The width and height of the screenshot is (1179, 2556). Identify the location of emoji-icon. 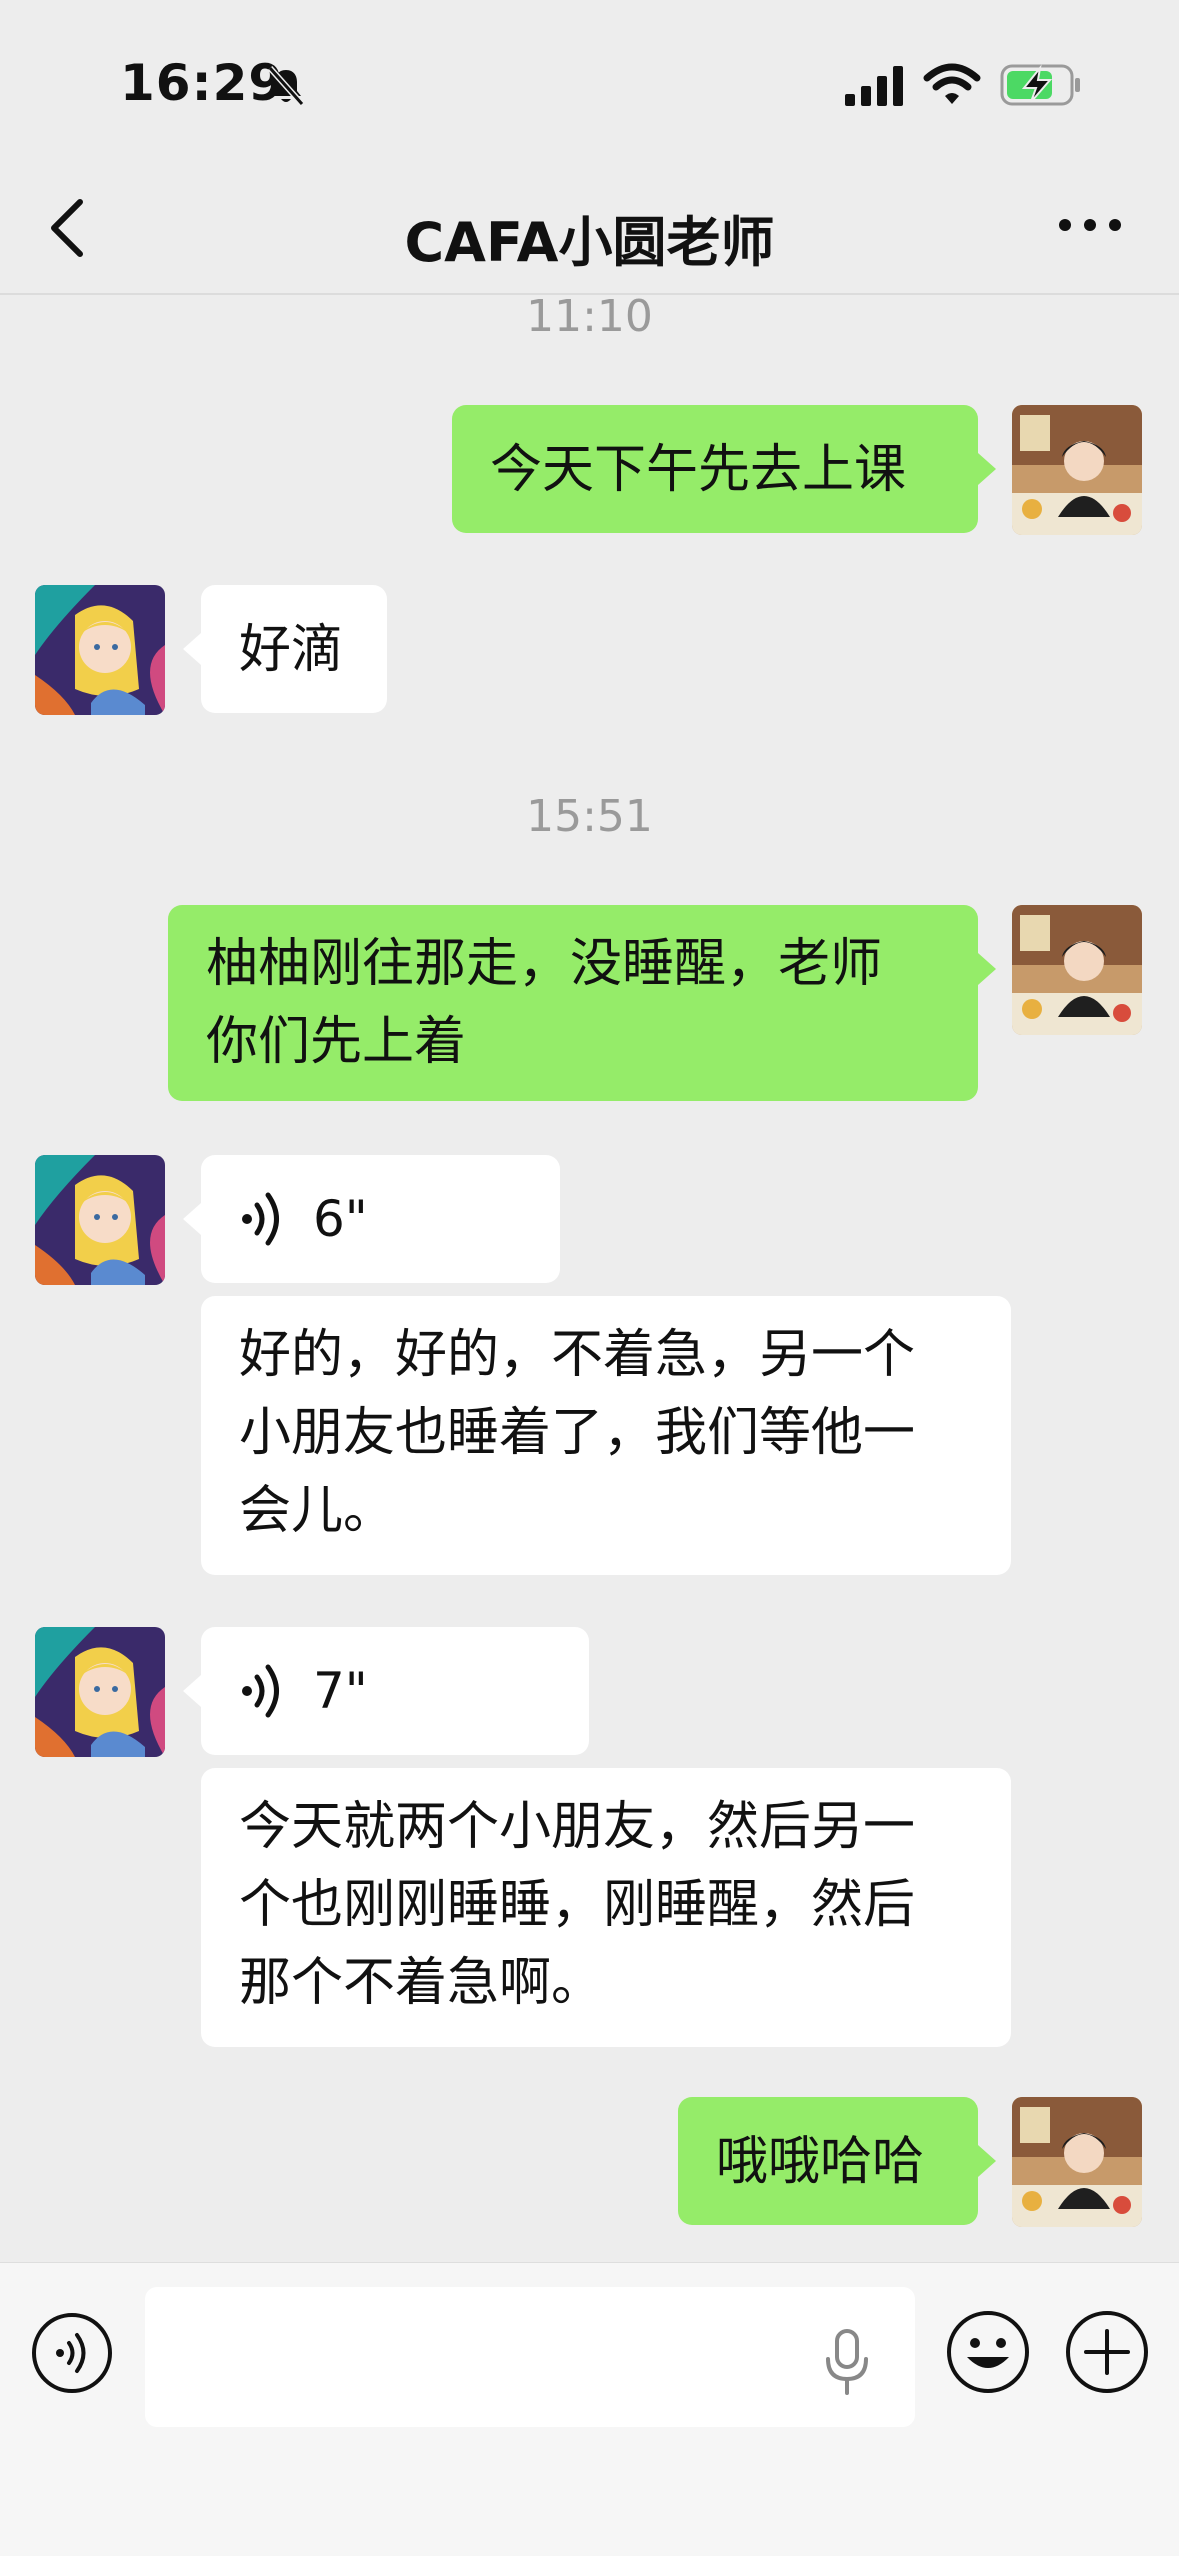
(988, 2352).